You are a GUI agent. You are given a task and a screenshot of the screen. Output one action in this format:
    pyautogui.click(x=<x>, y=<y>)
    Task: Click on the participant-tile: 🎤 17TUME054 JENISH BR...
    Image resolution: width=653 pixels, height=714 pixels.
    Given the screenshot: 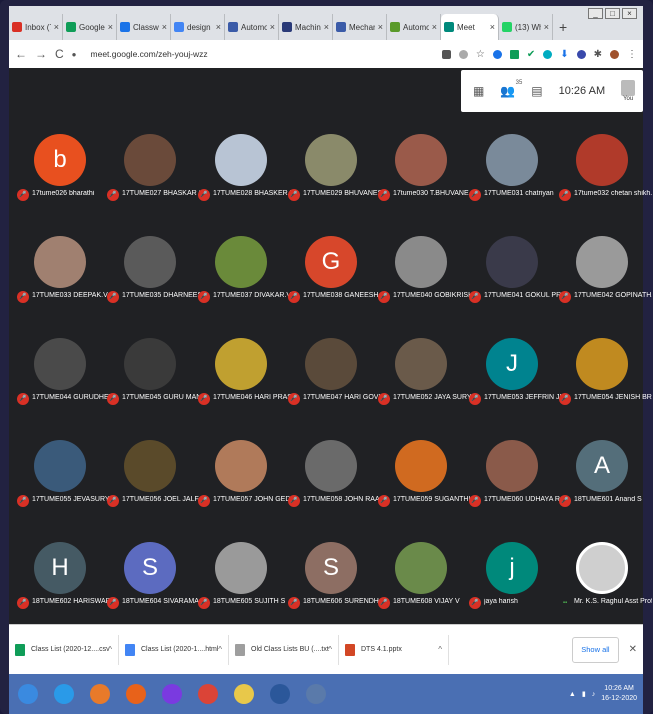 What is the action you would take?
    pyautogui.click(x=604, y=388)
    